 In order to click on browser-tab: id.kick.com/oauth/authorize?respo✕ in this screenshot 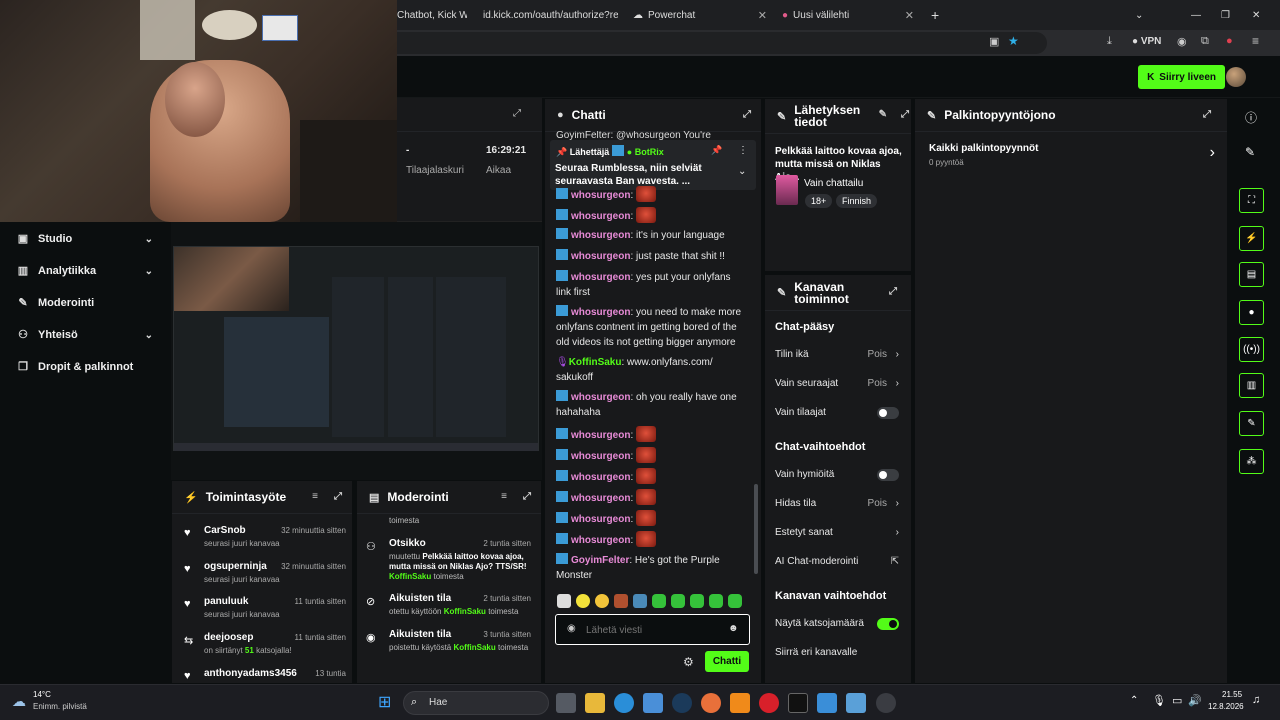, I will do `click(550, 15)`.